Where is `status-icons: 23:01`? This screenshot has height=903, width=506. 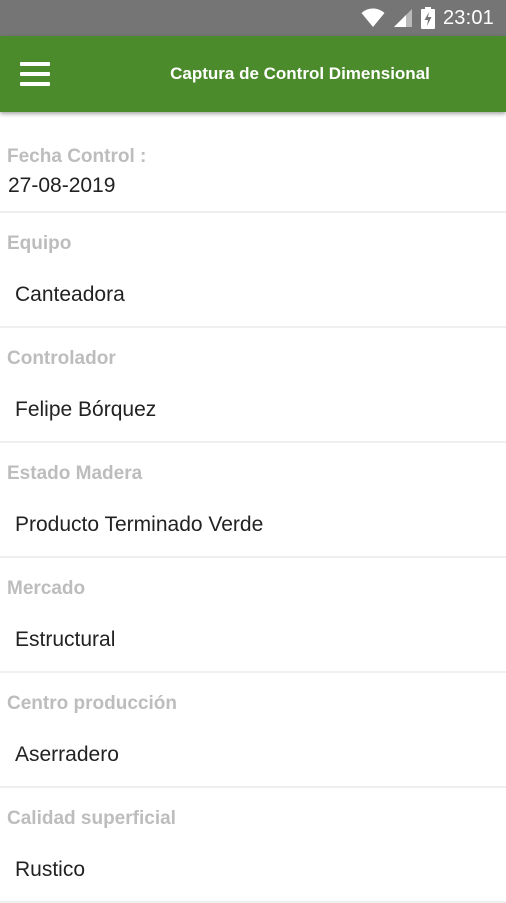 status-icons: 23:01 is located at coordinates (427, 18).